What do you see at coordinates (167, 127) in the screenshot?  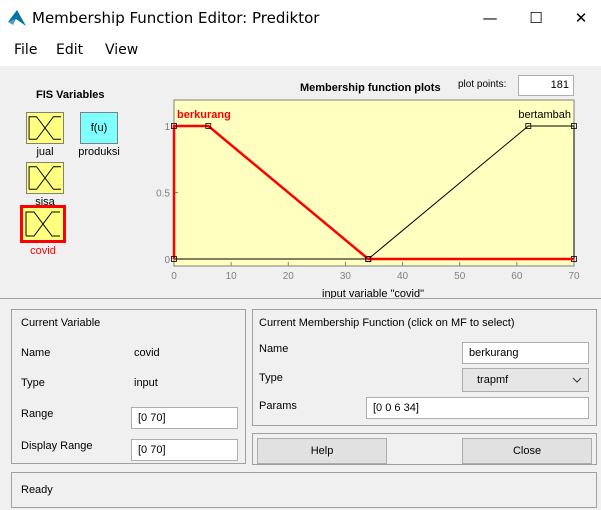 I see `y-tick-label: 1` at bounding box center [167, 127].